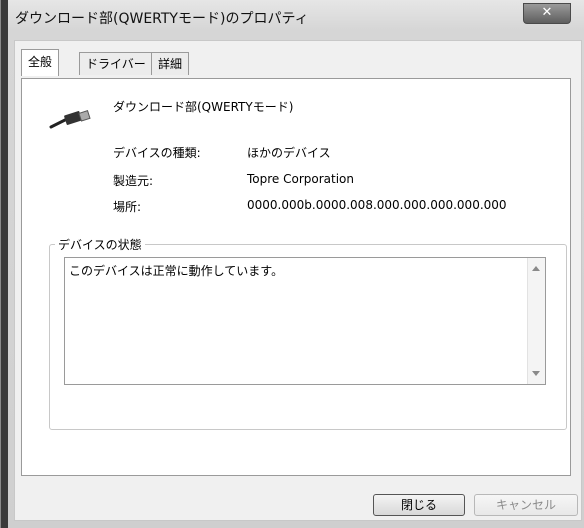 This screenshot has width=584, height=528. Describe the element at coordinates (536, 373) in the screenshot. I see `scroll-down-arrow-icon` at that location.